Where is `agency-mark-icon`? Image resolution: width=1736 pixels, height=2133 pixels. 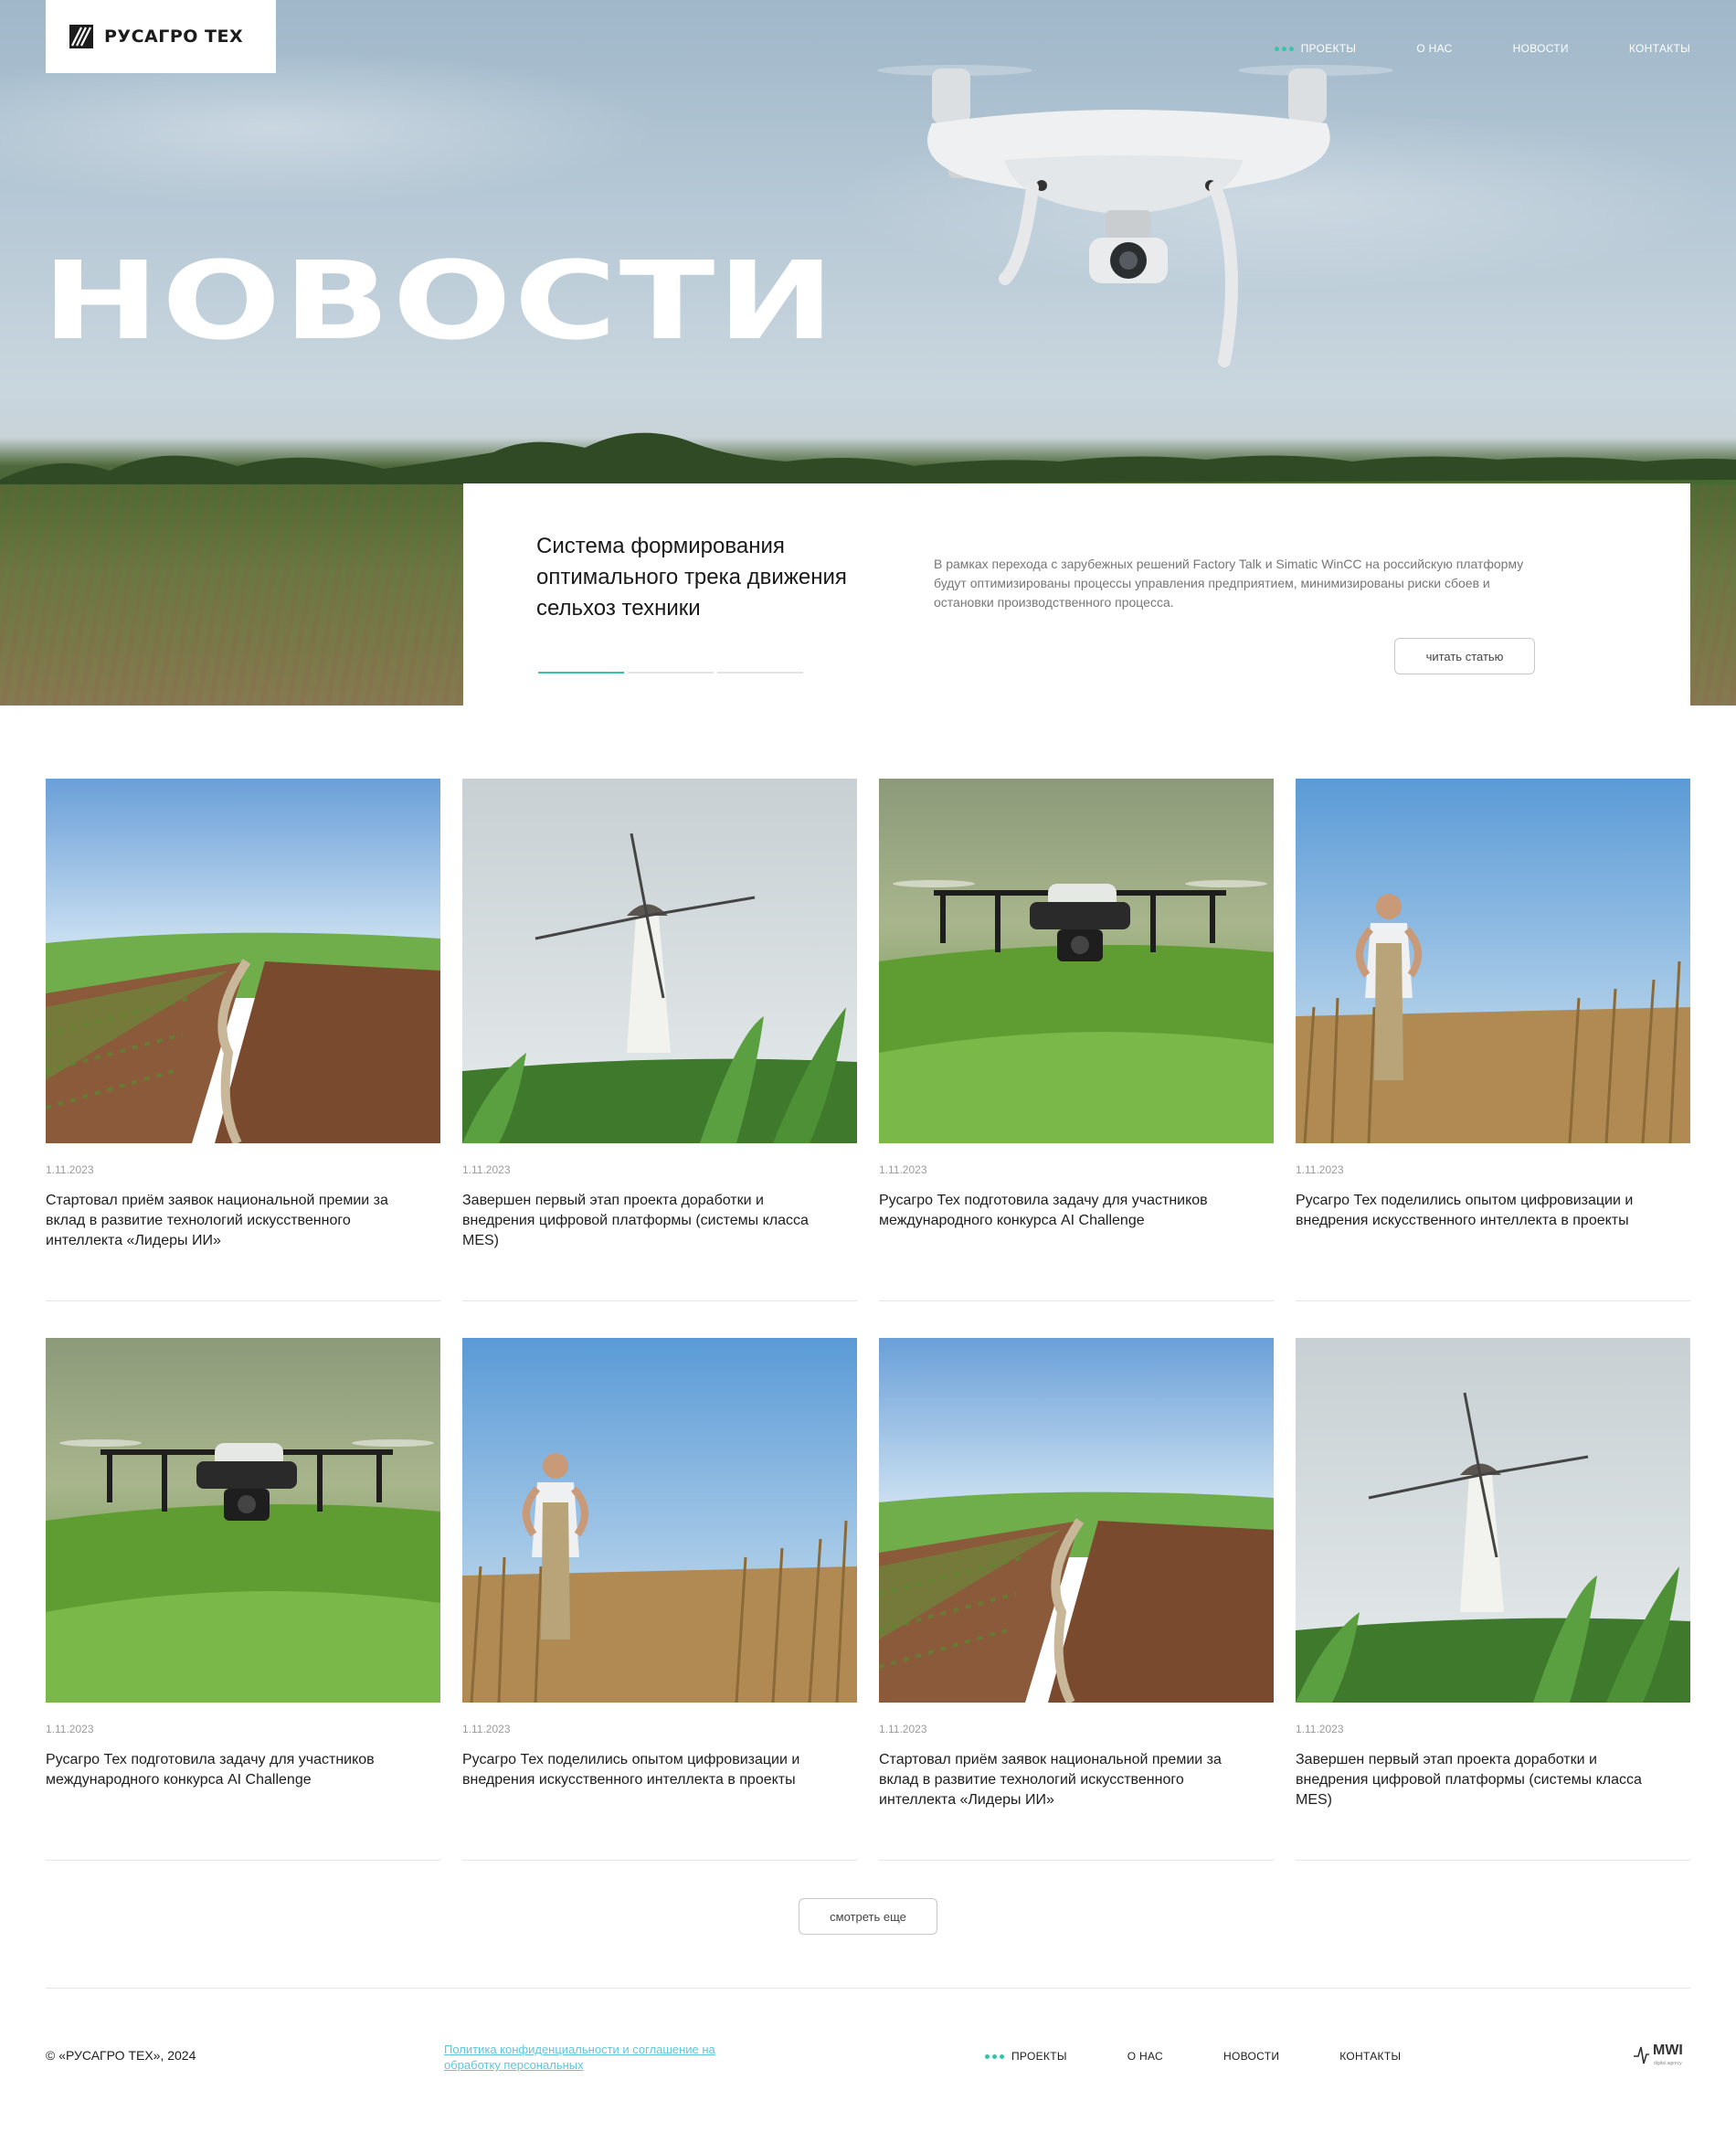 agency-mark-icon is located at coordinates (1641, 2055).